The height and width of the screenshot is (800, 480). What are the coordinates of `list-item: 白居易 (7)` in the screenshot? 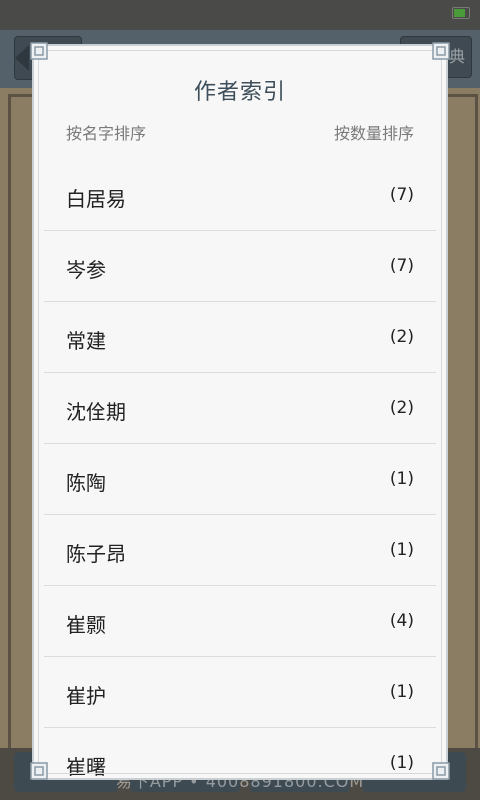 It's located at (240, 195).